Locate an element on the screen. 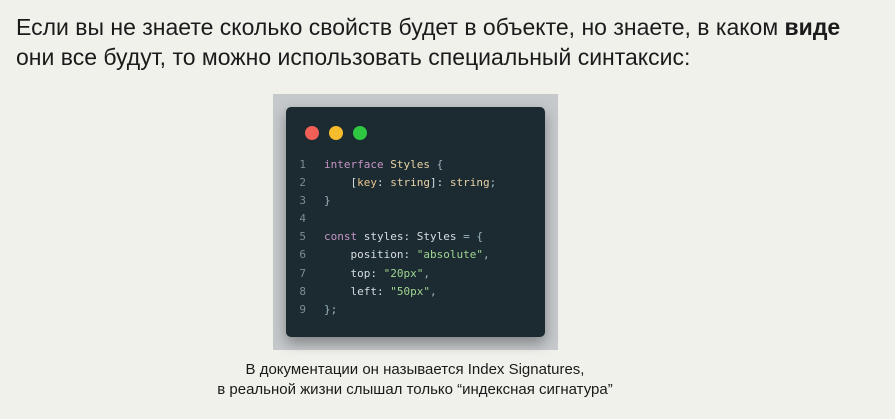 Image resolution: width=895 pixels, height=419 pixels. line-number: 7 is located at coordinates (302, 273).